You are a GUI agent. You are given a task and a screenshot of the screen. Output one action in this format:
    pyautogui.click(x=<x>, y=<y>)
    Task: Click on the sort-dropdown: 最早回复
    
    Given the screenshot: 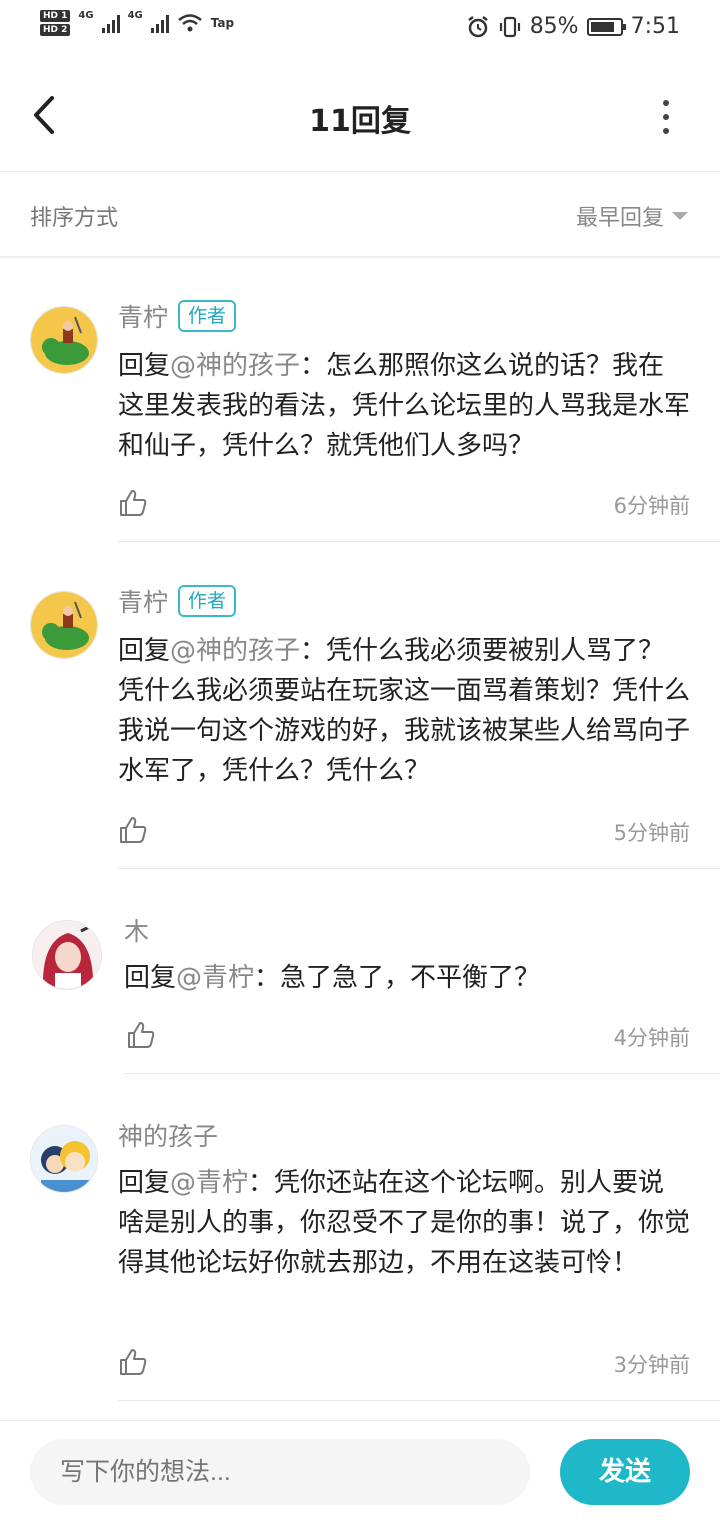 What is the action you would take?
    pyautogui.click(x=632, y=216)
    